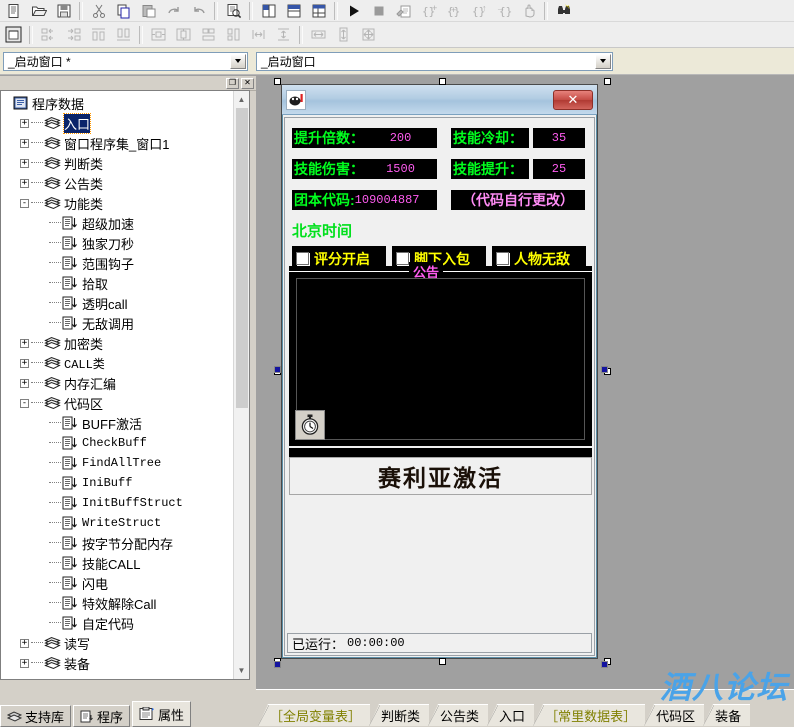  What do you see at coordinates (378, 10) in the screenshot?
I see `stop-icon` at bounding box center [378, 10].